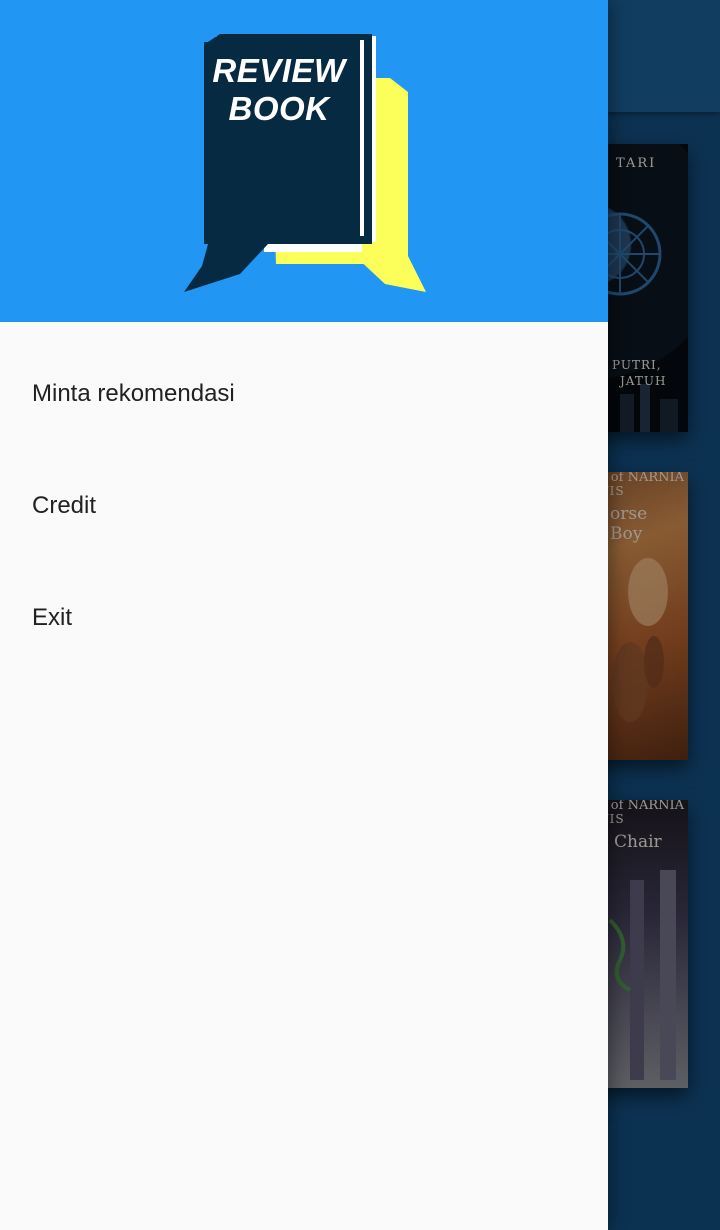  Describe the element at coordinates (279, 70) in the screenshot. I see `logo-text-line-1: REVIEW` at that location.